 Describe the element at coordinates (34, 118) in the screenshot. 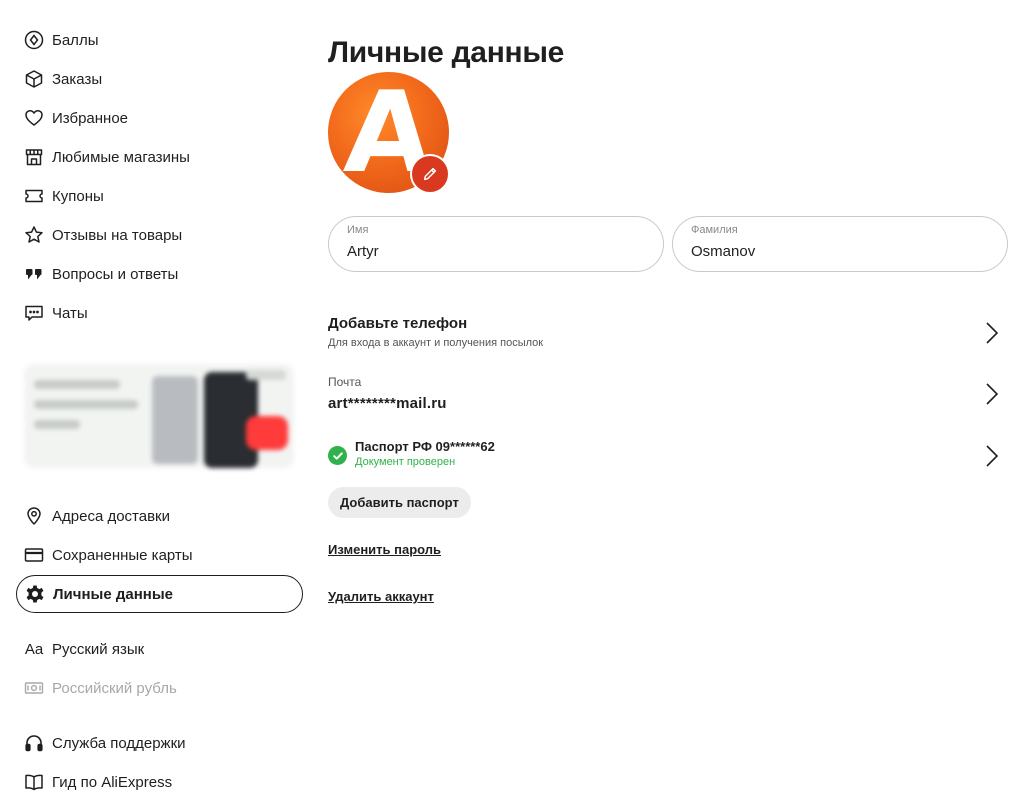

I see `heart-icon` at that location.